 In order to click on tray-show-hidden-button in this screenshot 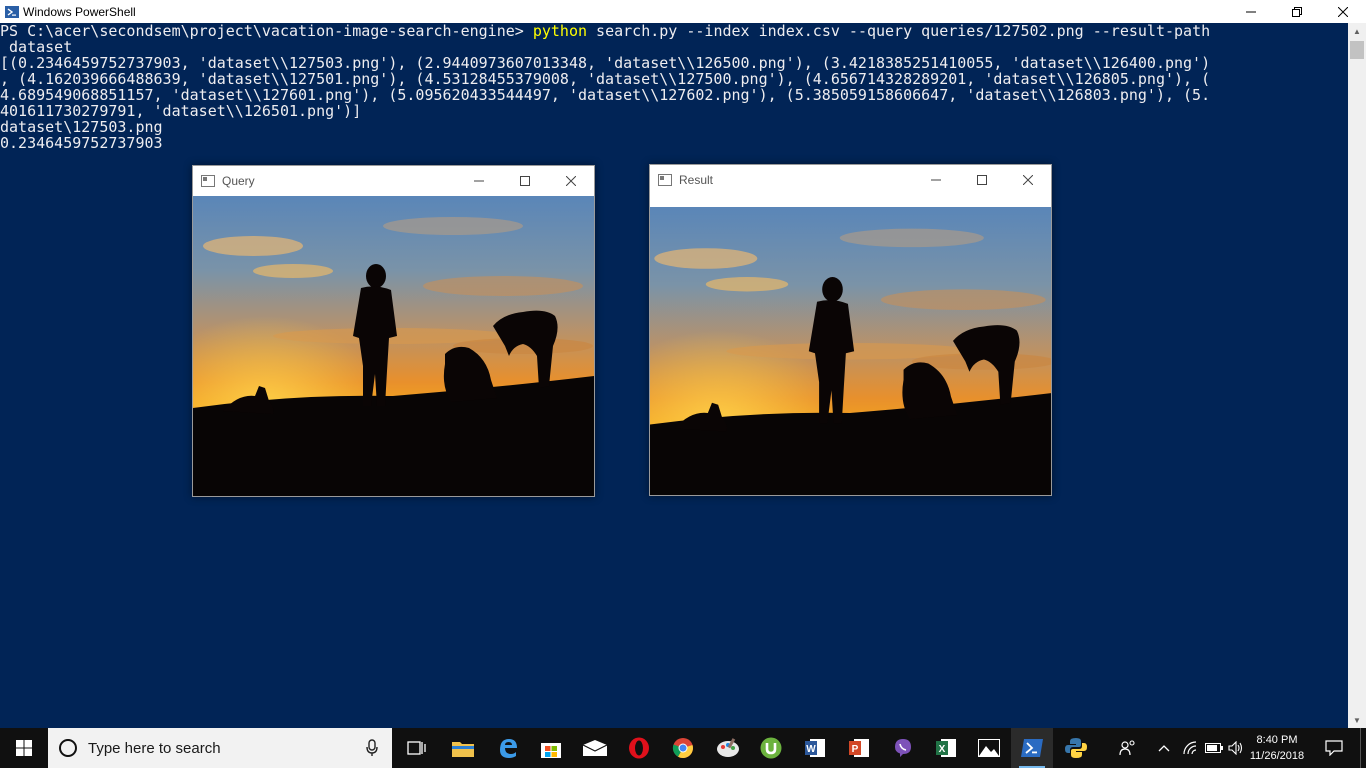, I will do `click(1164, 748)`.